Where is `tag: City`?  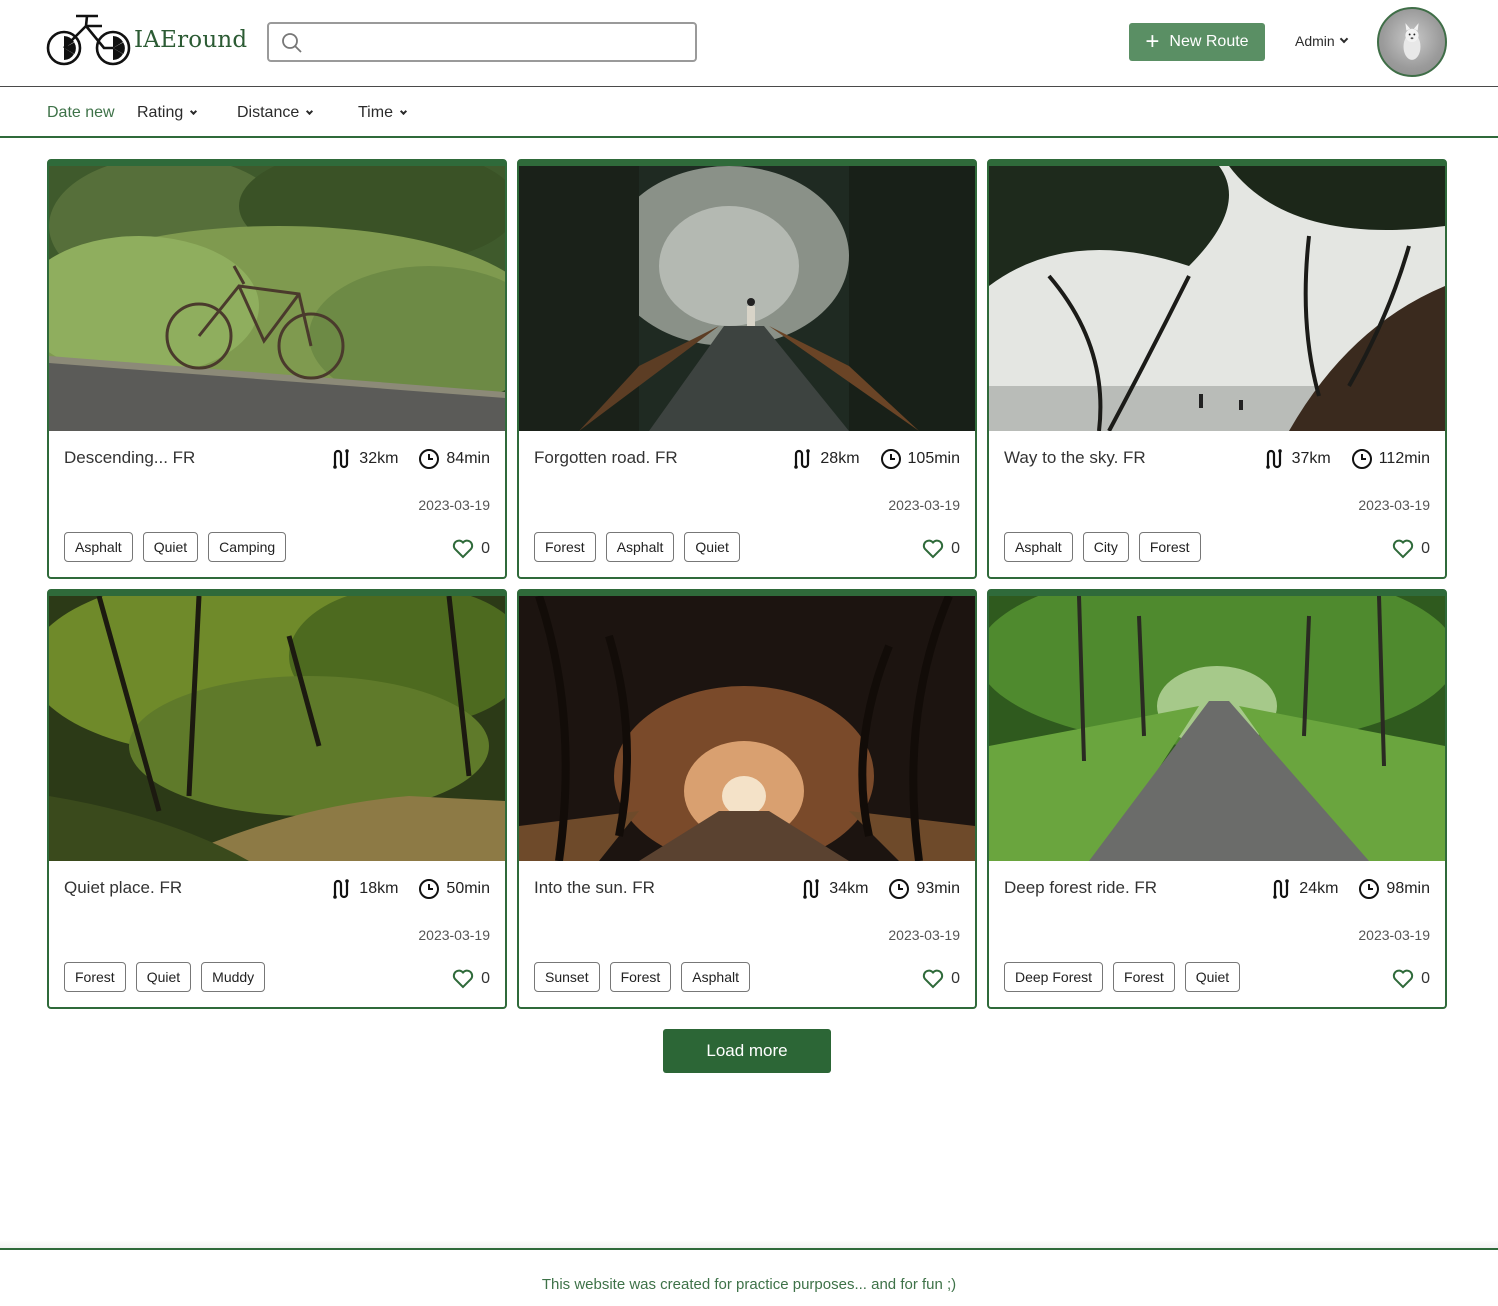
tag: City is located at coordinates (1105, 547).